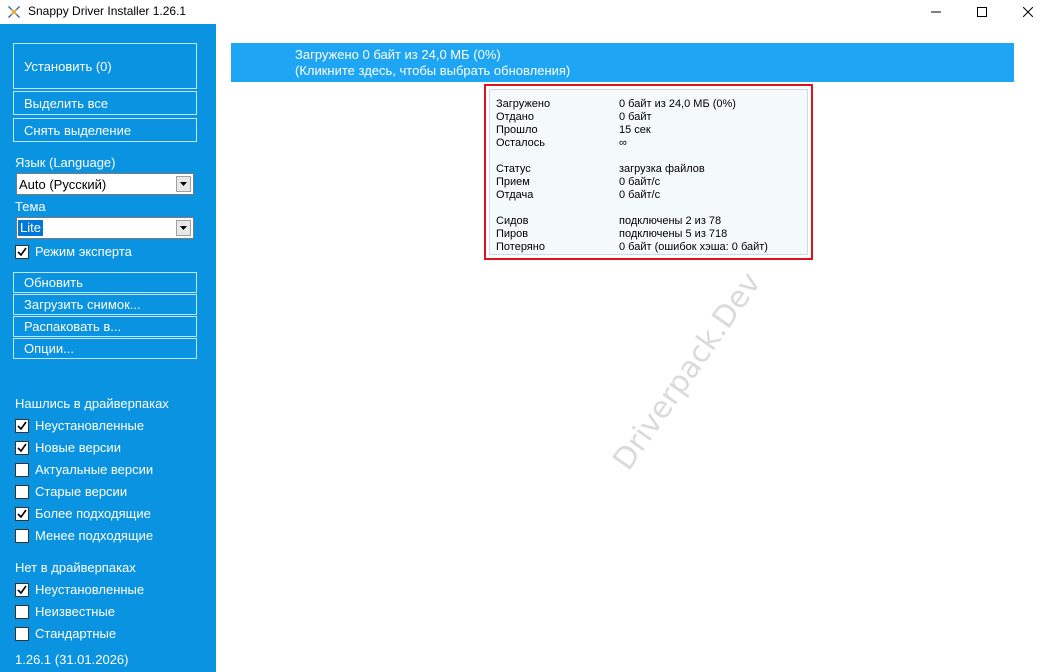  I want to click on minimize-button, so click(936, 12).